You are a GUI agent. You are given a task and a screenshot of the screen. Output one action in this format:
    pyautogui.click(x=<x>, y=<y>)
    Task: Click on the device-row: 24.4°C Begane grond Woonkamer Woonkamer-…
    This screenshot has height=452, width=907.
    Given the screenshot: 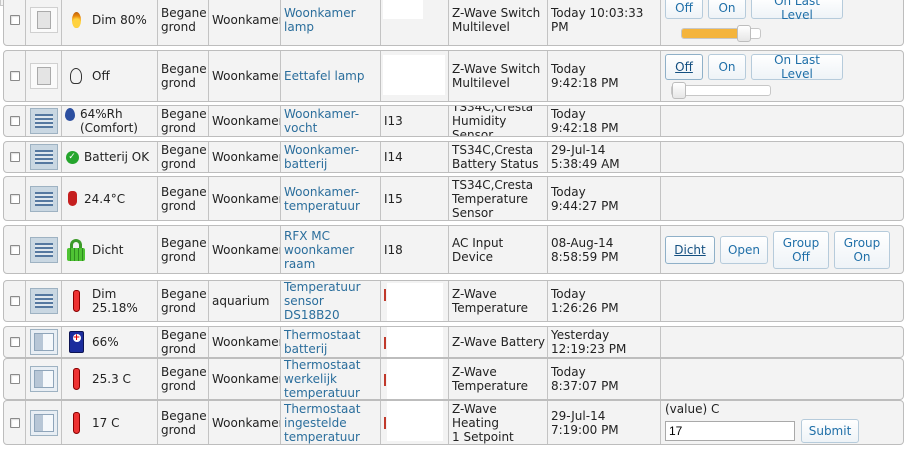 What is the action you would take?
    pyautogui.click(x=453, y=198)
    